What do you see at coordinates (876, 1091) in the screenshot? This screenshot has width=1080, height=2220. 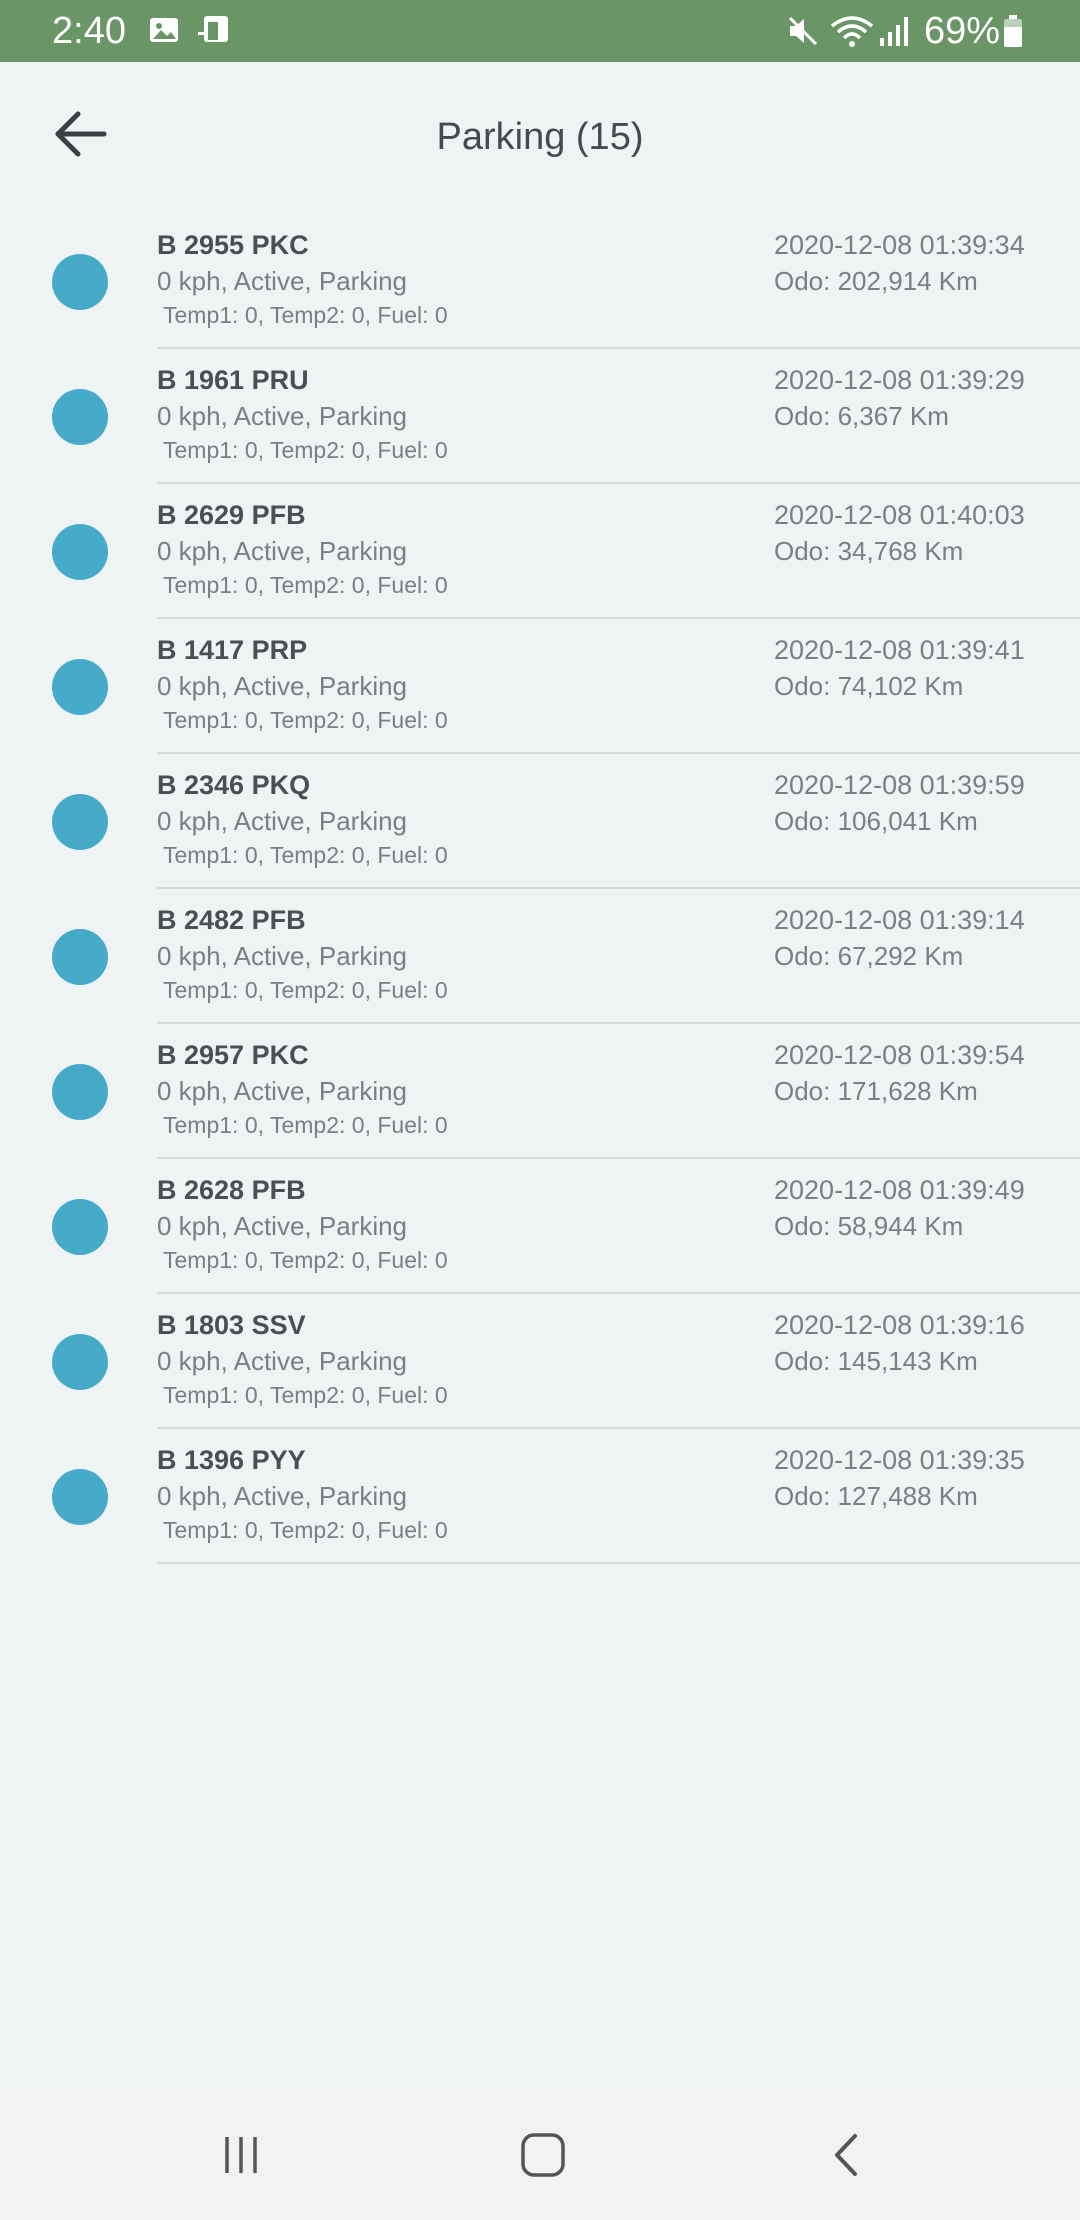 I see `vehicle-odometer: Odo: 171,628 Km` at bounding box center [876, 1091].